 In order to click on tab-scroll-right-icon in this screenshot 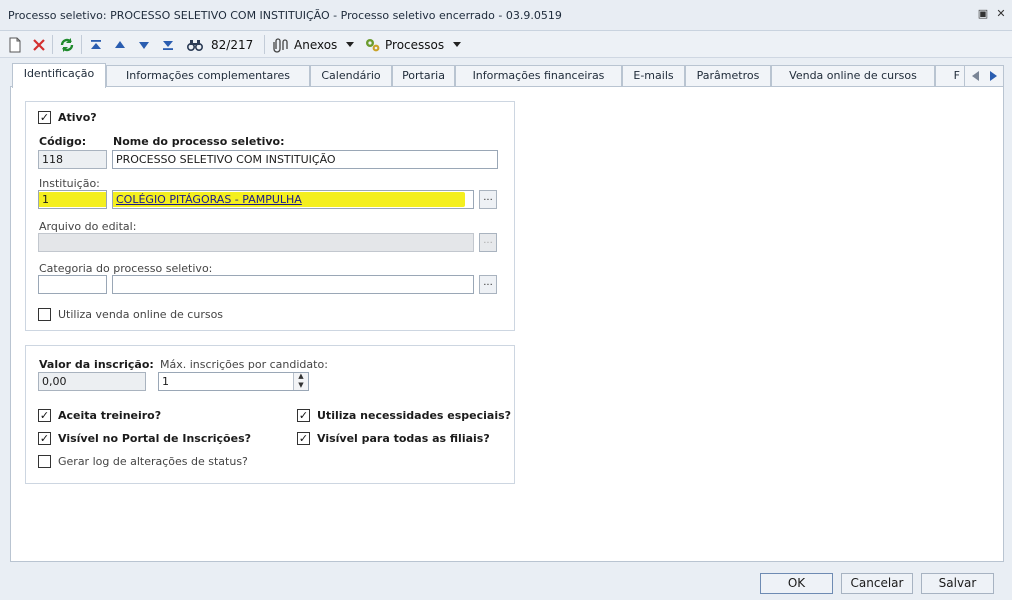, I will do `click(993, 76)`.